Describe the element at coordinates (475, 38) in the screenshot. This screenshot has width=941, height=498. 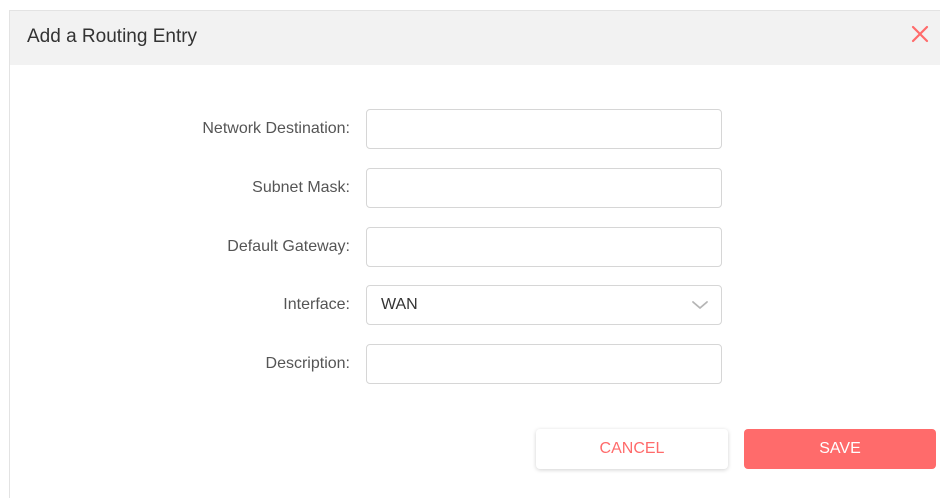
I see `dialog-header: Add a Routing Entry` at that location.